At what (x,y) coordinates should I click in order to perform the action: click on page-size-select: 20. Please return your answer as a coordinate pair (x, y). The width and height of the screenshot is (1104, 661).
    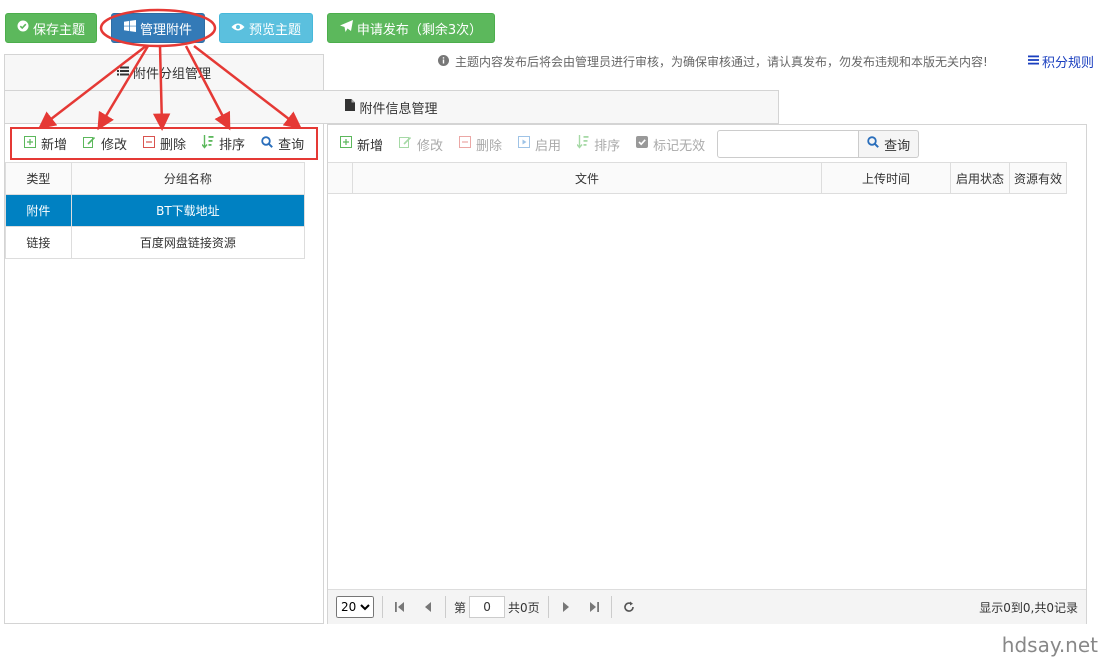
    Looking at the image, I should click on (355, 607).